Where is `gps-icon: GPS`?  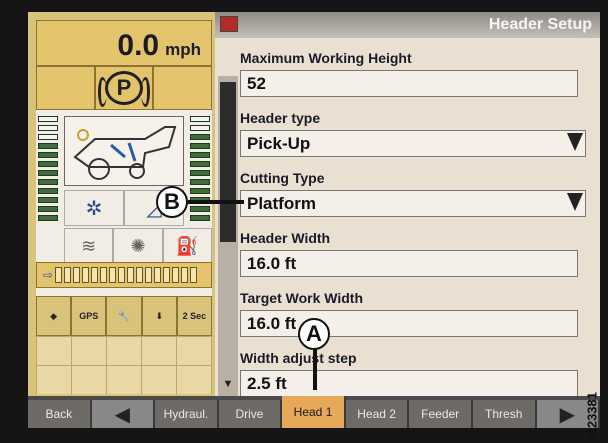 gps-icon: GPS is located at coordinates (89, 316).